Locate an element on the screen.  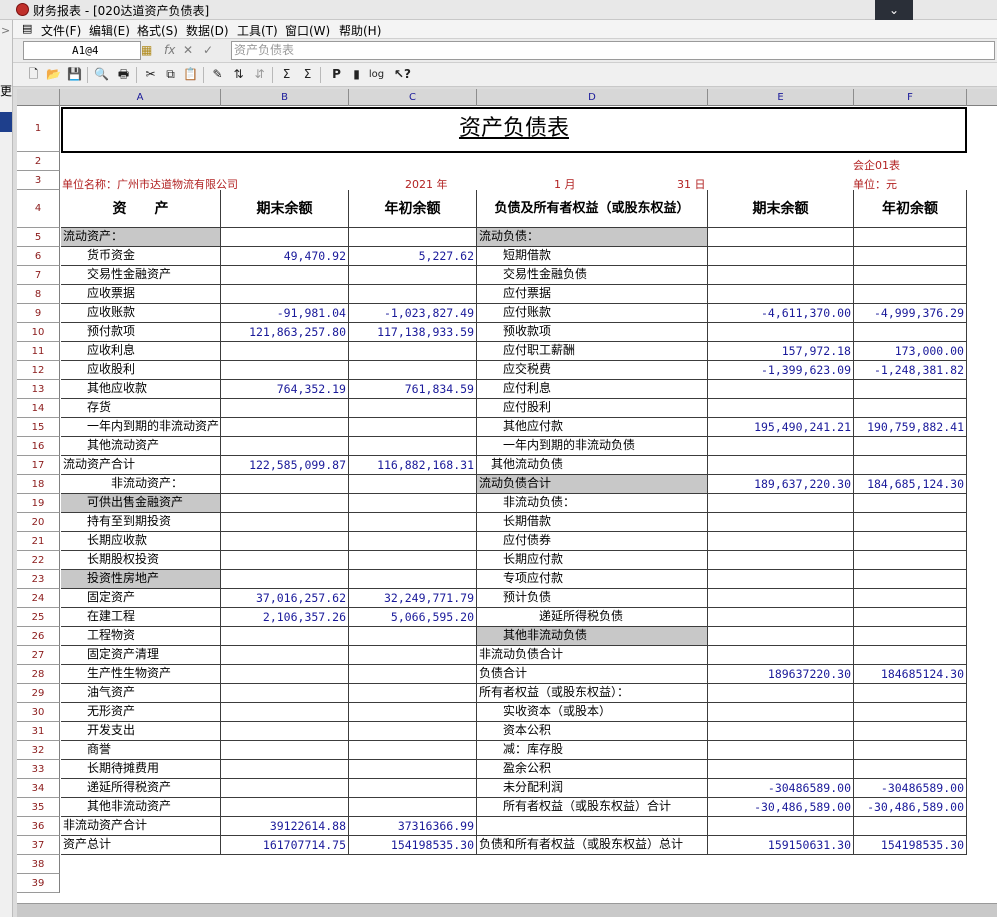
row-header: 15 is located at coordinates (38, 427).